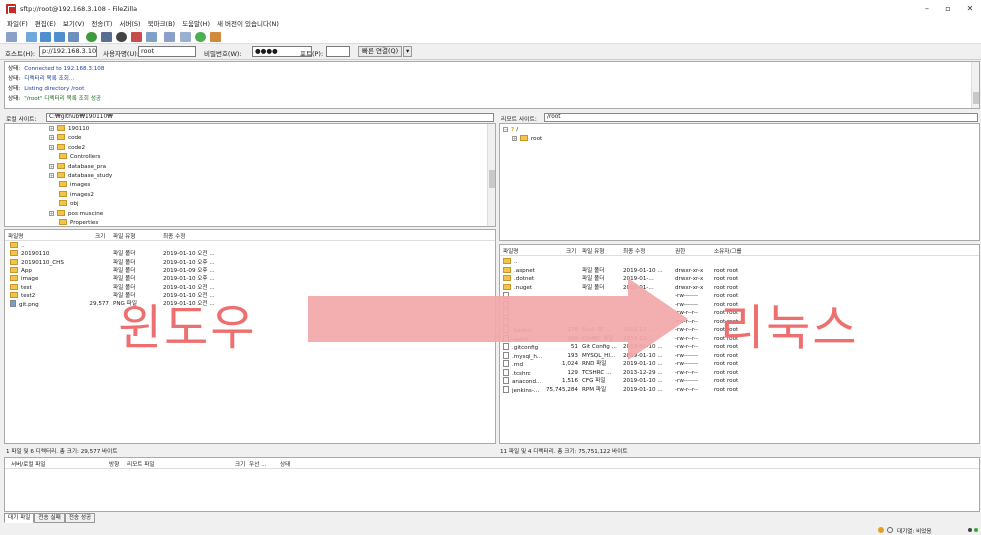 This screenshot has height=535, width=981. Describe the element at coordinates (124, 262) in the screenshot. I see `file-type: 파일 폴더` at that location.